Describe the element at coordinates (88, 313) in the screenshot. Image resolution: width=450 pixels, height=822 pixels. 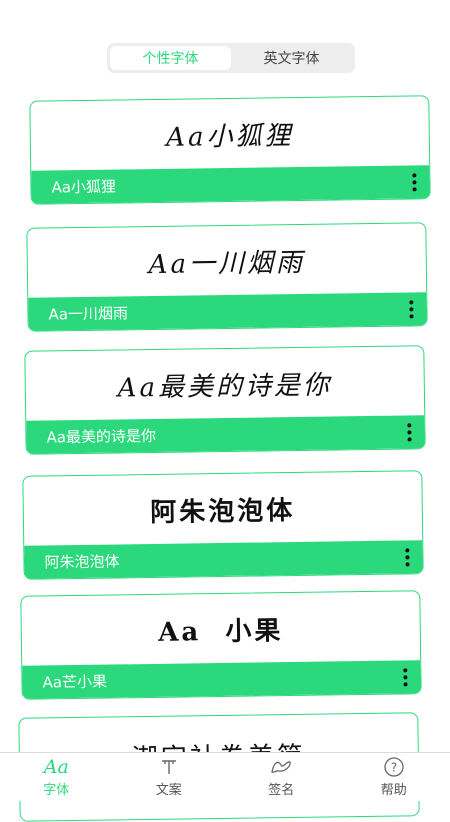
I see `font-name: Aa一川烟雨` at that location.